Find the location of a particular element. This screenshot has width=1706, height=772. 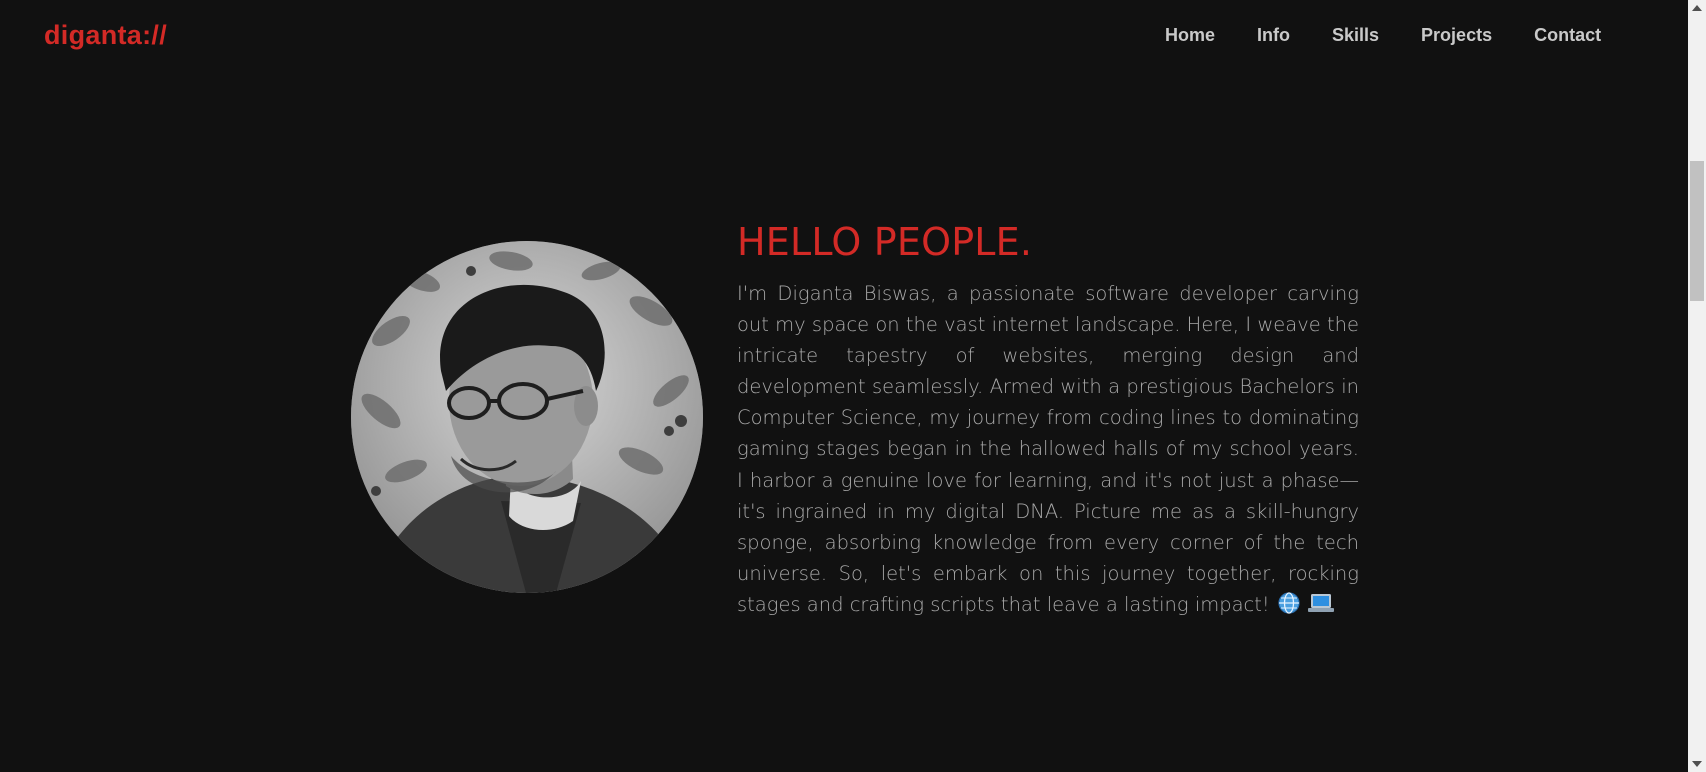

hero-title: HELLO PEOPLE. is located at coordinates (885, 242).